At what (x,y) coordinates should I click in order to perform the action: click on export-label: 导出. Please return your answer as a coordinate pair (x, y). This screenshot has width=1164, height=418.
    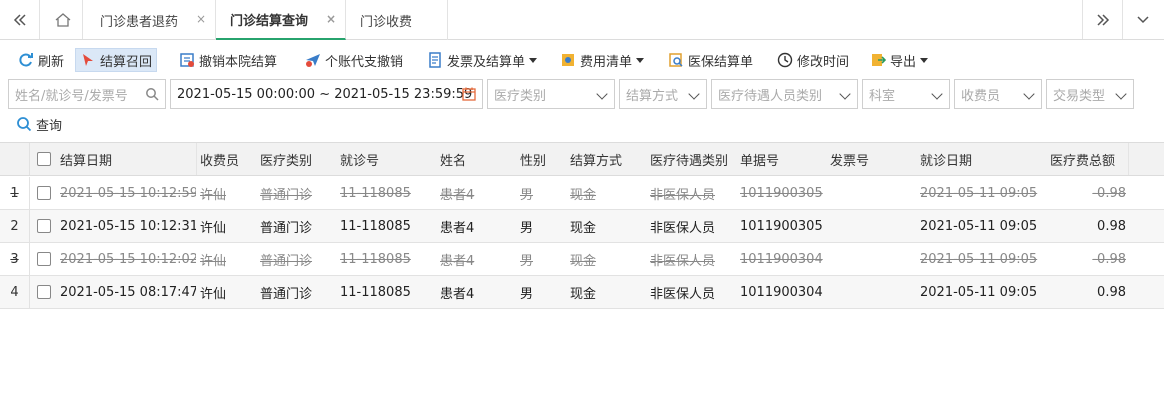
    Looking at the image, I should click on (903, 62).